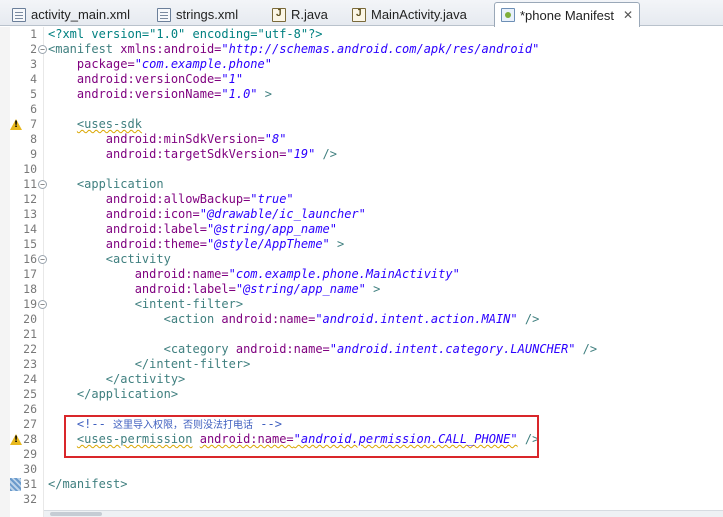 The height and width of the screenshot is (517, 723). What do you see at coordinates (232, 79) in the screenshot?
I see `xml-value: "1"` at bounding box center [232, 79].